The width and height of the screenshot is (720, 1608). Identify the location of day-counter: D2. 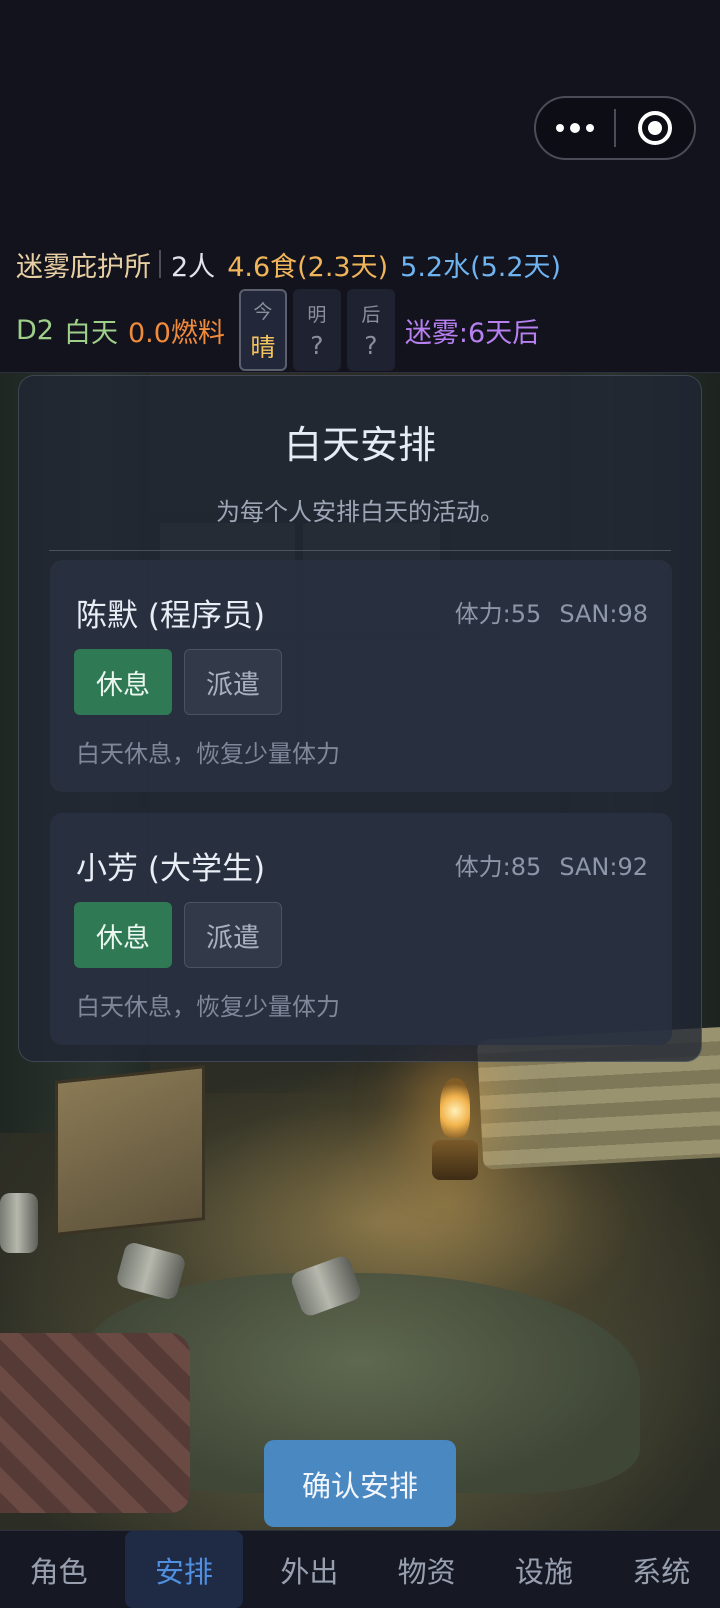
(35, 330).